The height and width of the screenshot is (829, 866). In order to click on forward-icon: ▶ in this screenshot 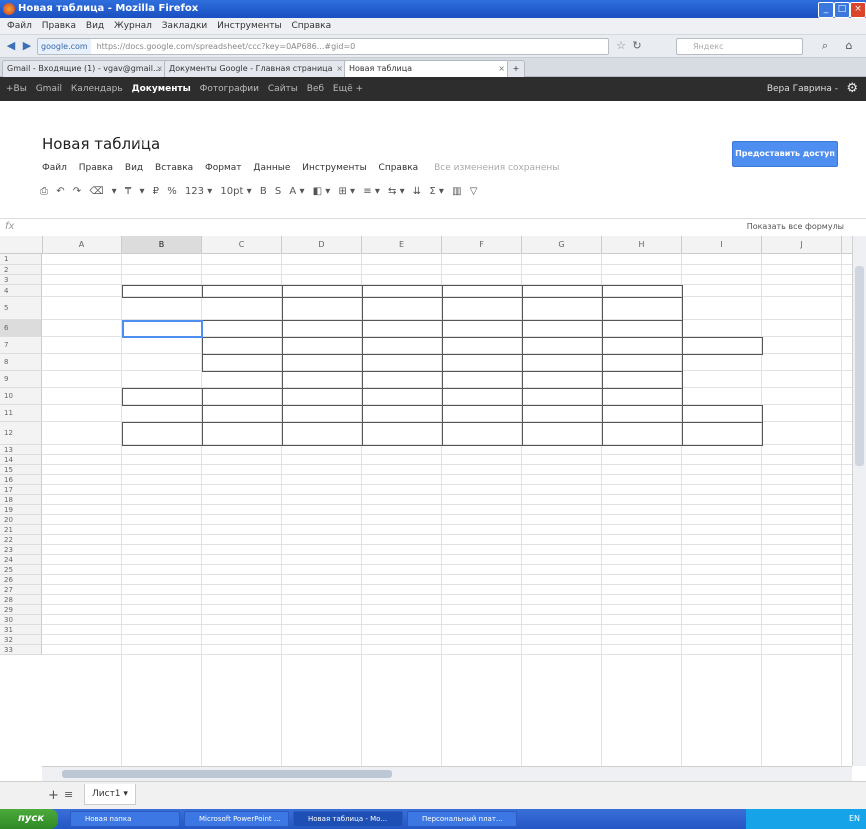, I will do `click(27, 46)`.